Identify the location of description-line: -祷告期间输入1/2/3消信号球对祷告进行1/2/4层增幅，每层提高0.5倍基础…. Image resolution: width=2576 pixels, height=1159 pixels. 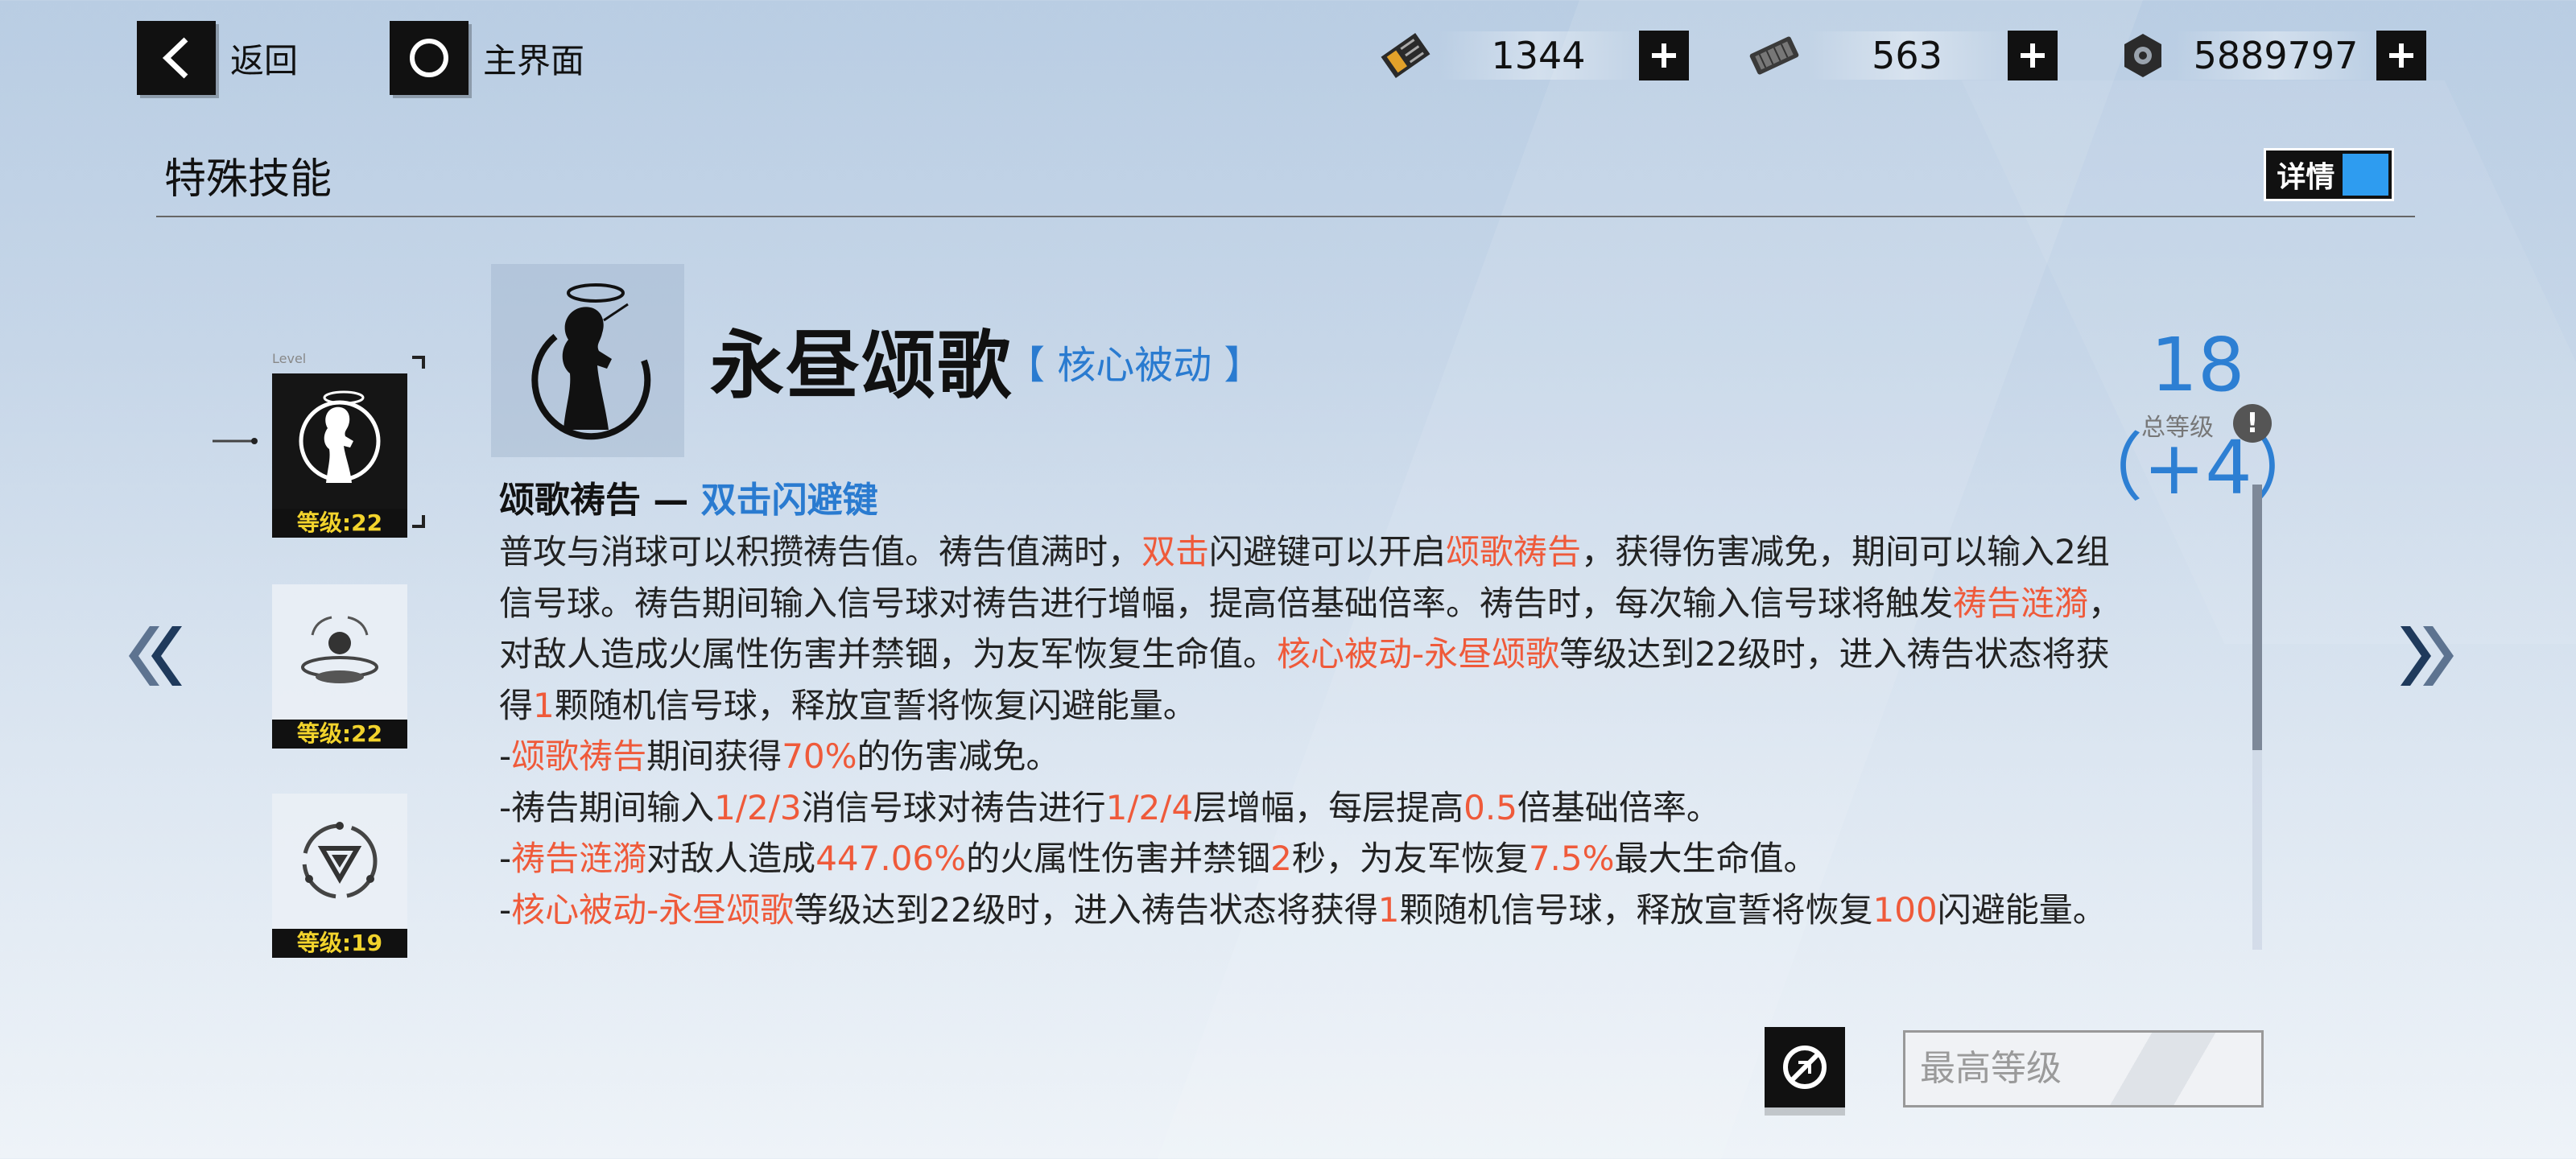
(1368, 808).